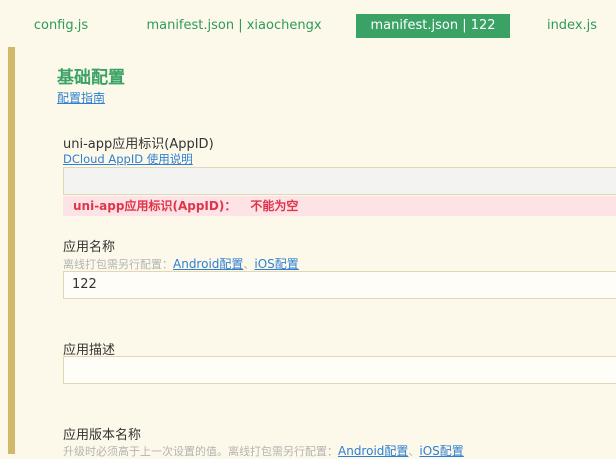 The width and height of the screenshot is (616, 459). Describe the element at coordinates (91, 78) in the screenshot. I see `section-title: 基础配置` at that location.